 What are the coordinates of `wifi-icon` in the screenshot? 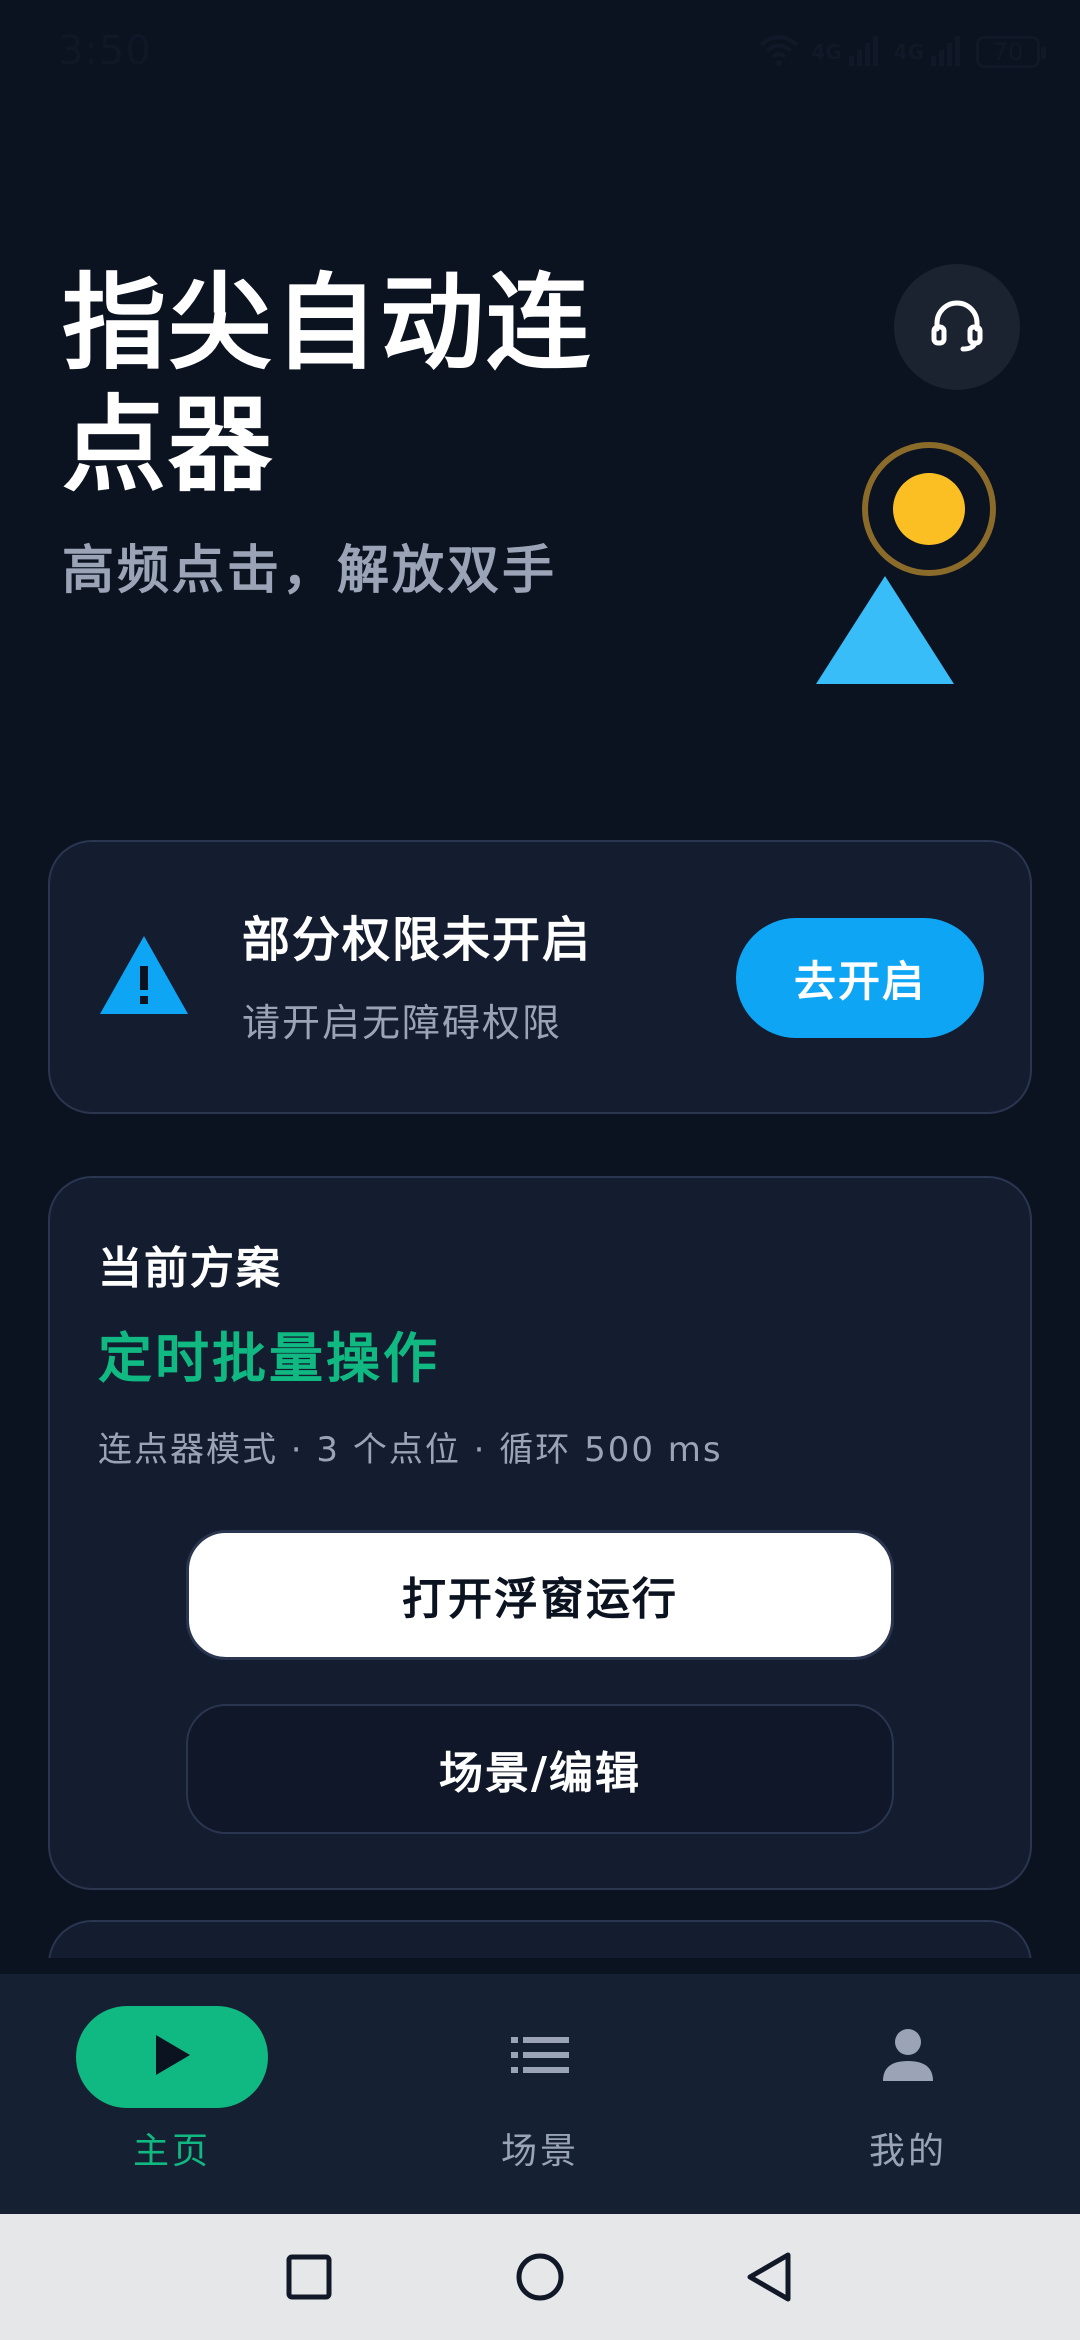 It's located at (779, 52).